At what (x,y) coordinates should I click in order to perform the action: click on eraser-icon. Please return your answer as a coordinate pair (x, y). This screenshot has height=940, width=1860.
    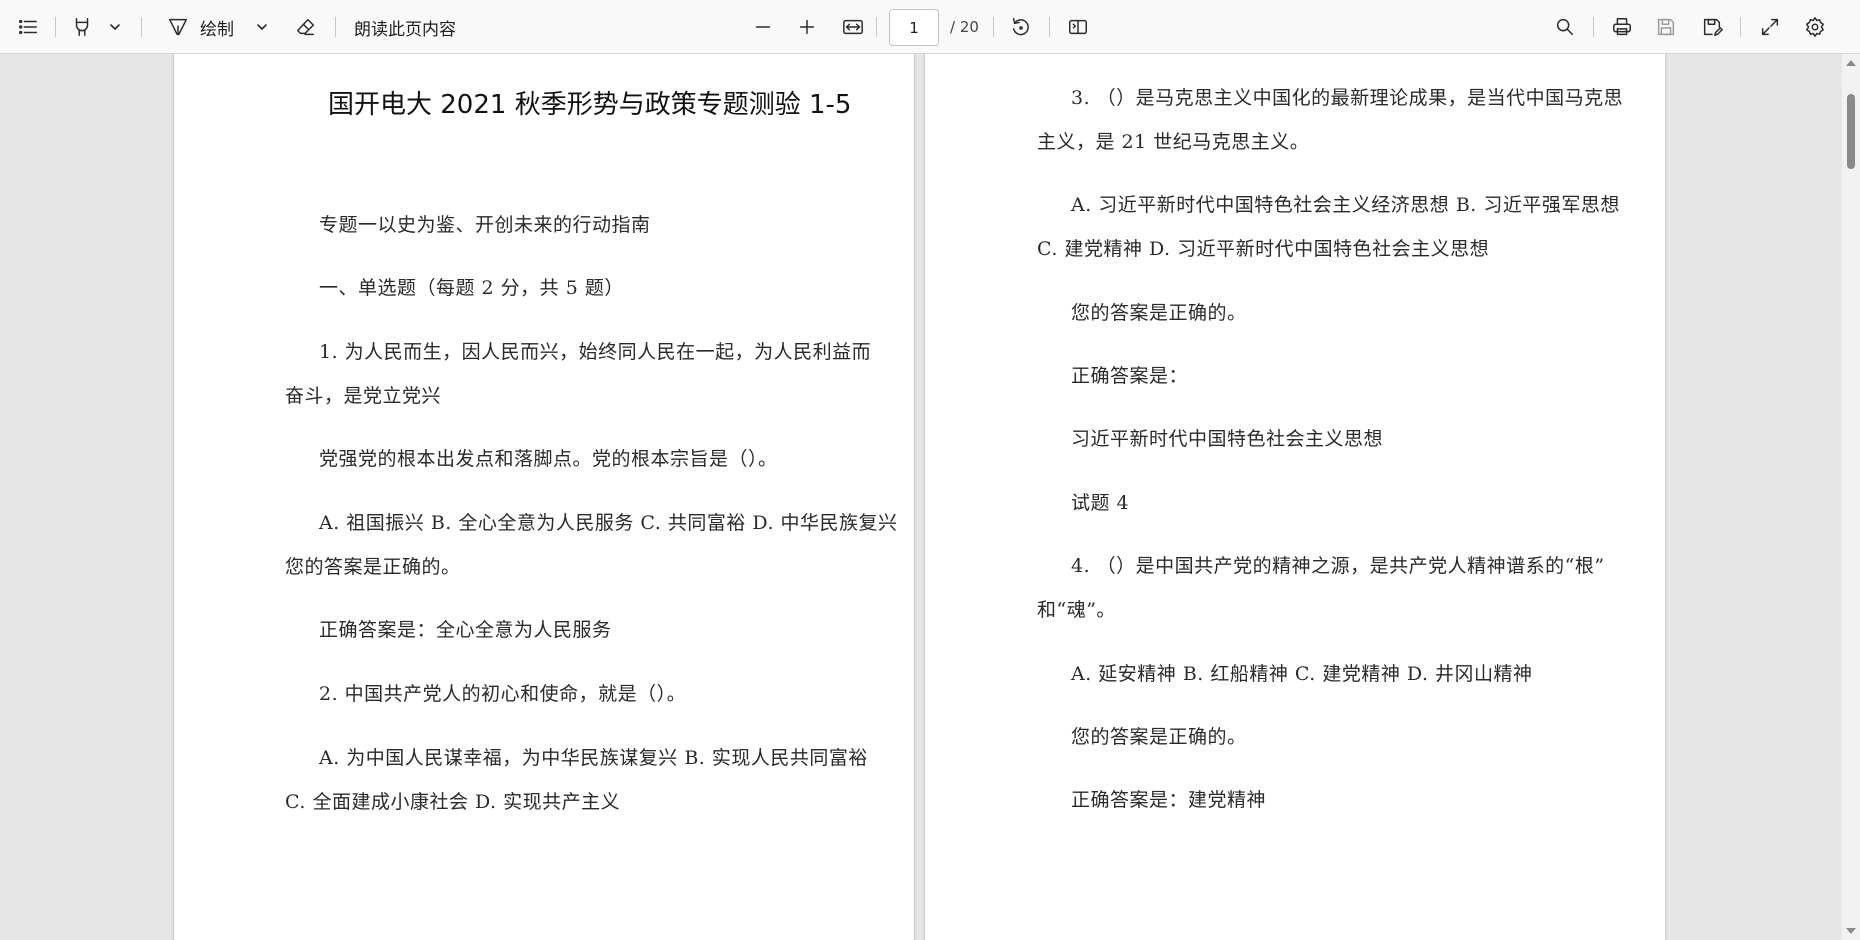
    Looking at the image, I should click on (306, 27).